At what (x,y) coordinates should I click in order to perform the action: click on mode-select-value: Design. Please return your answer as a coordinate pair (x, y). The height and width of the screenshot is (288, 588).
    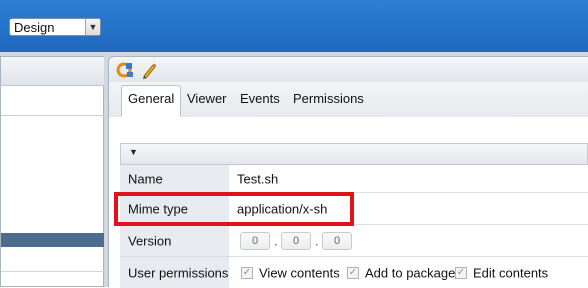
    Looking at the image, I should click on (34, 27).